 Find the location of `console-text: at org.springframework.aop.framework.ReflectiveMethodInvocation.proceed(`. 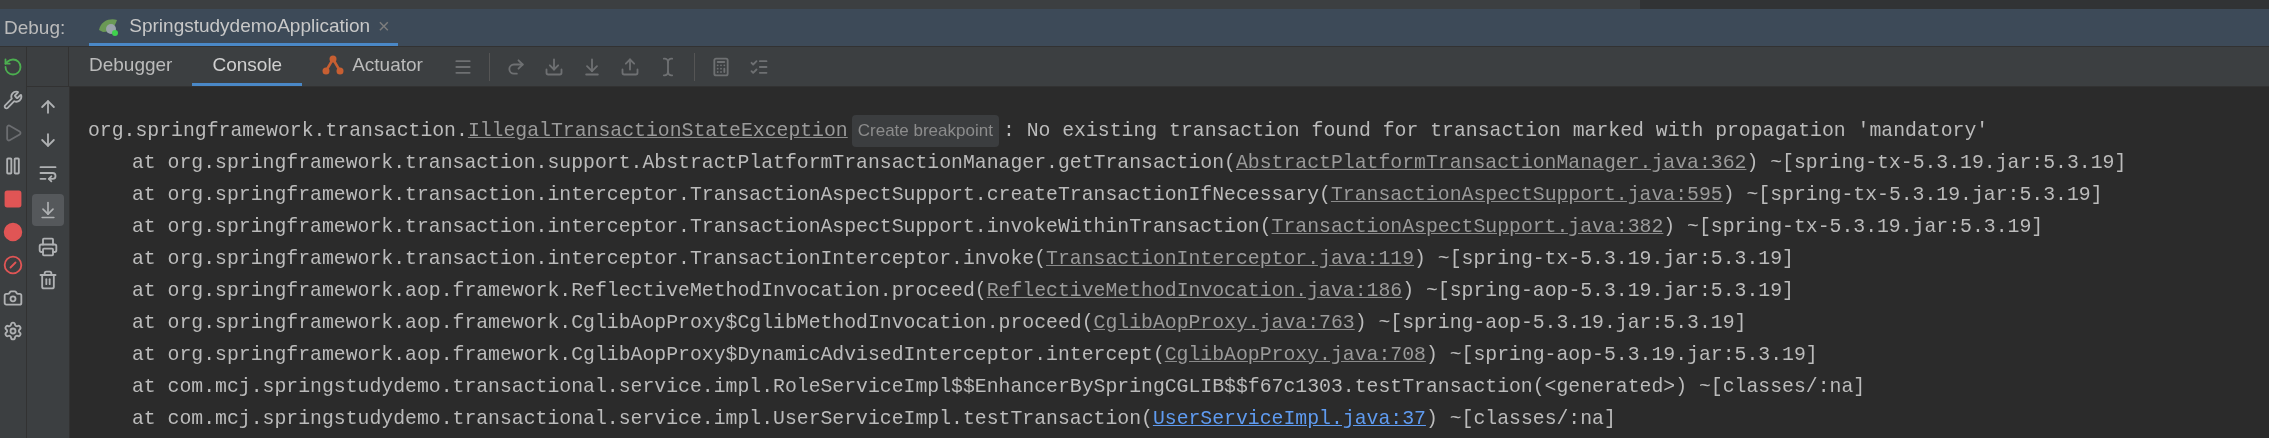

console-text: at org.springframework.aop.framework.ReflectiveMethodInvocation.proceed( is located at coordinates (559, 291).